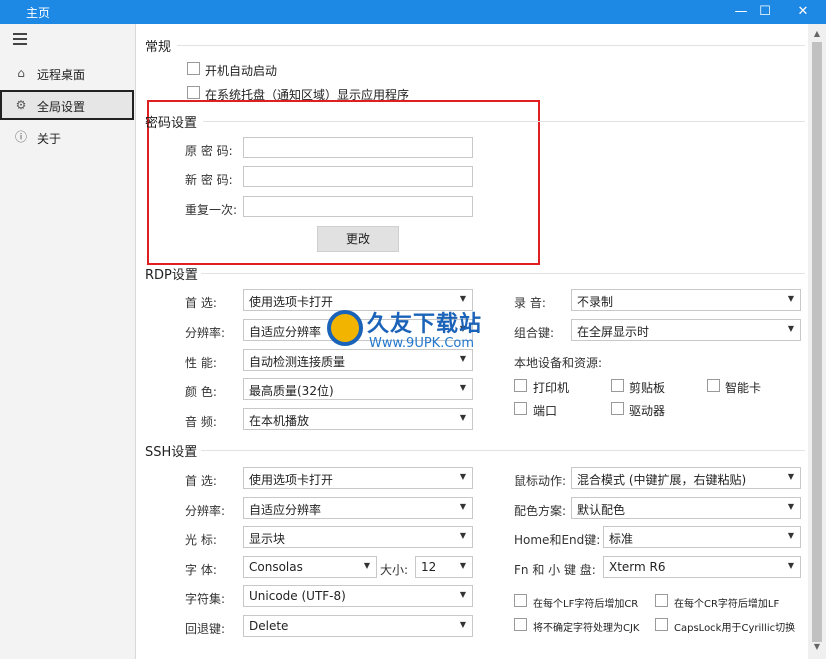 Image resolution: width=826 pixels, height=659 pixels. Describe the element at coordinates (201, 570) in the screenshot. I see `ssh-font-label: 字 体:` at that location.